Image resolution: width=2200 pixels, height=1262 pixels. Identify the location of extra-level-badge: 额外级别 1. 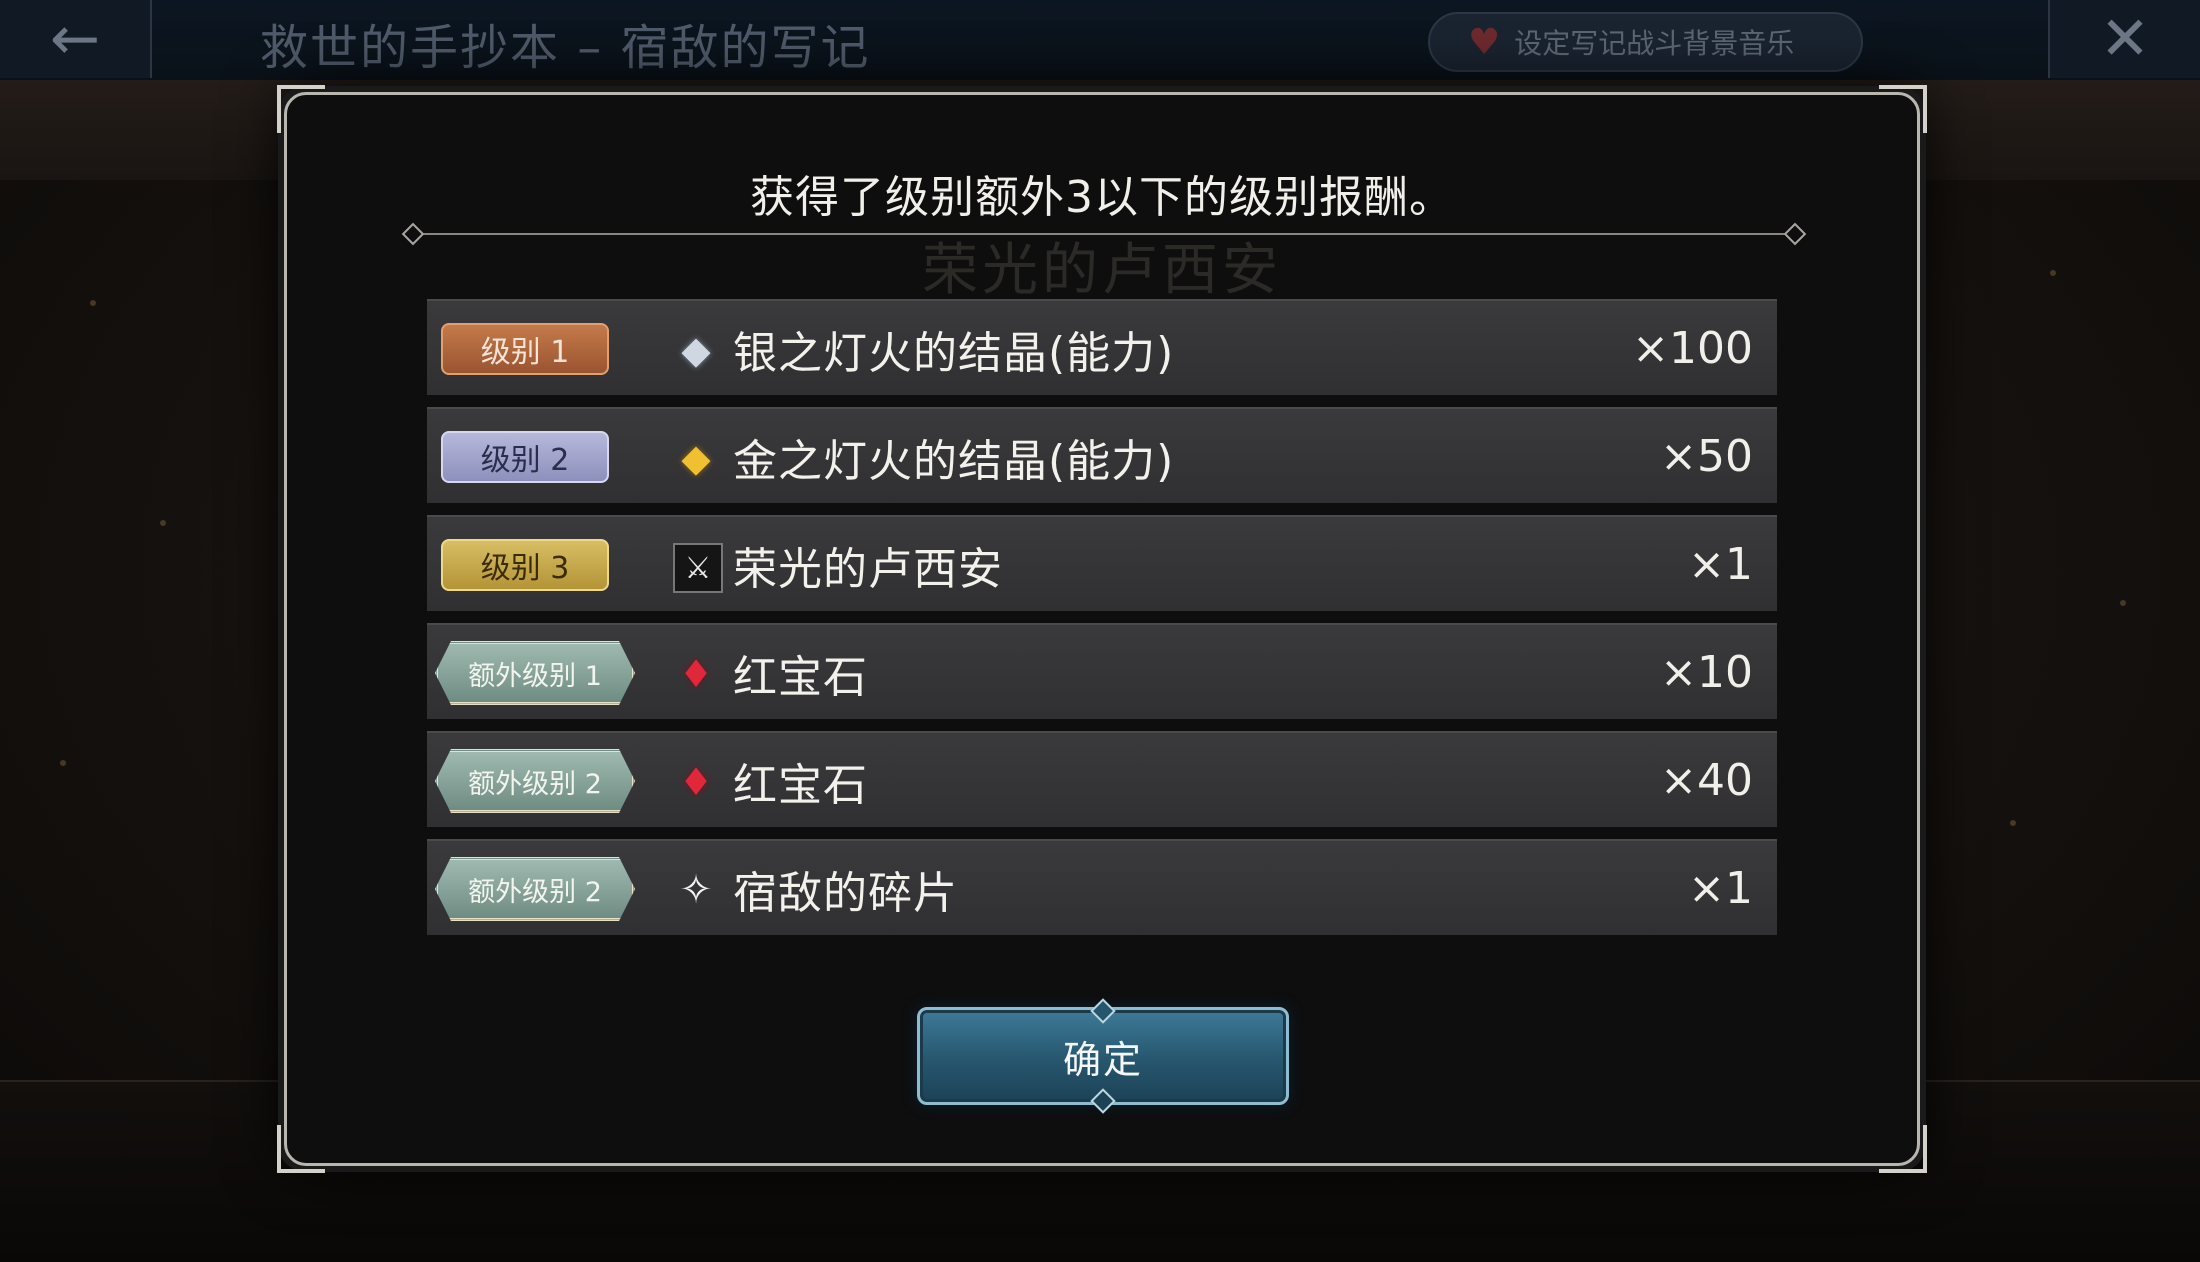
(535, 673).